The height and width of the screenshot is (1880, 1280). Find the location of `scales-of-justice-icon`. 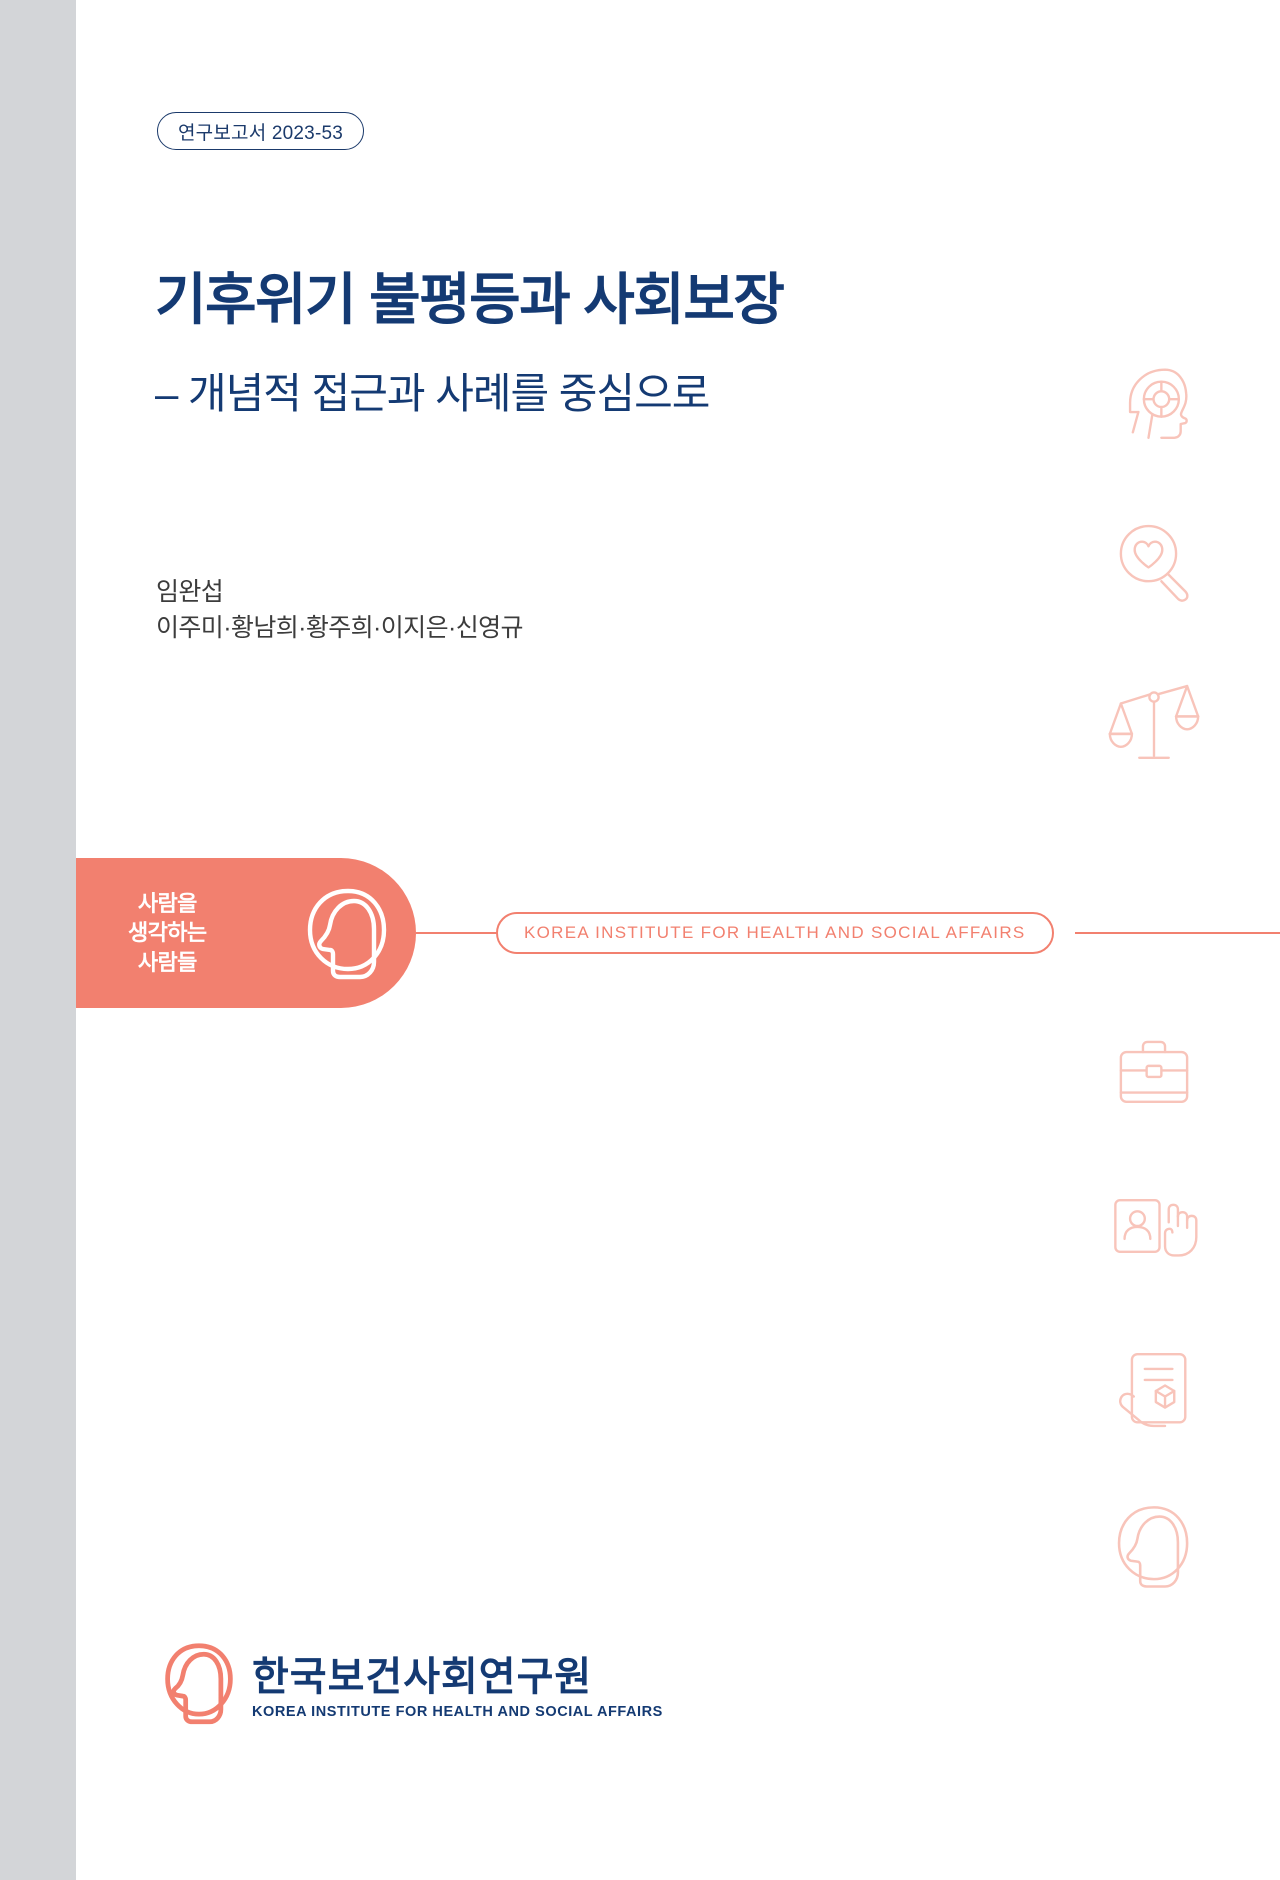

scales-of-justice-icon is located at coordinates (1154, 721).